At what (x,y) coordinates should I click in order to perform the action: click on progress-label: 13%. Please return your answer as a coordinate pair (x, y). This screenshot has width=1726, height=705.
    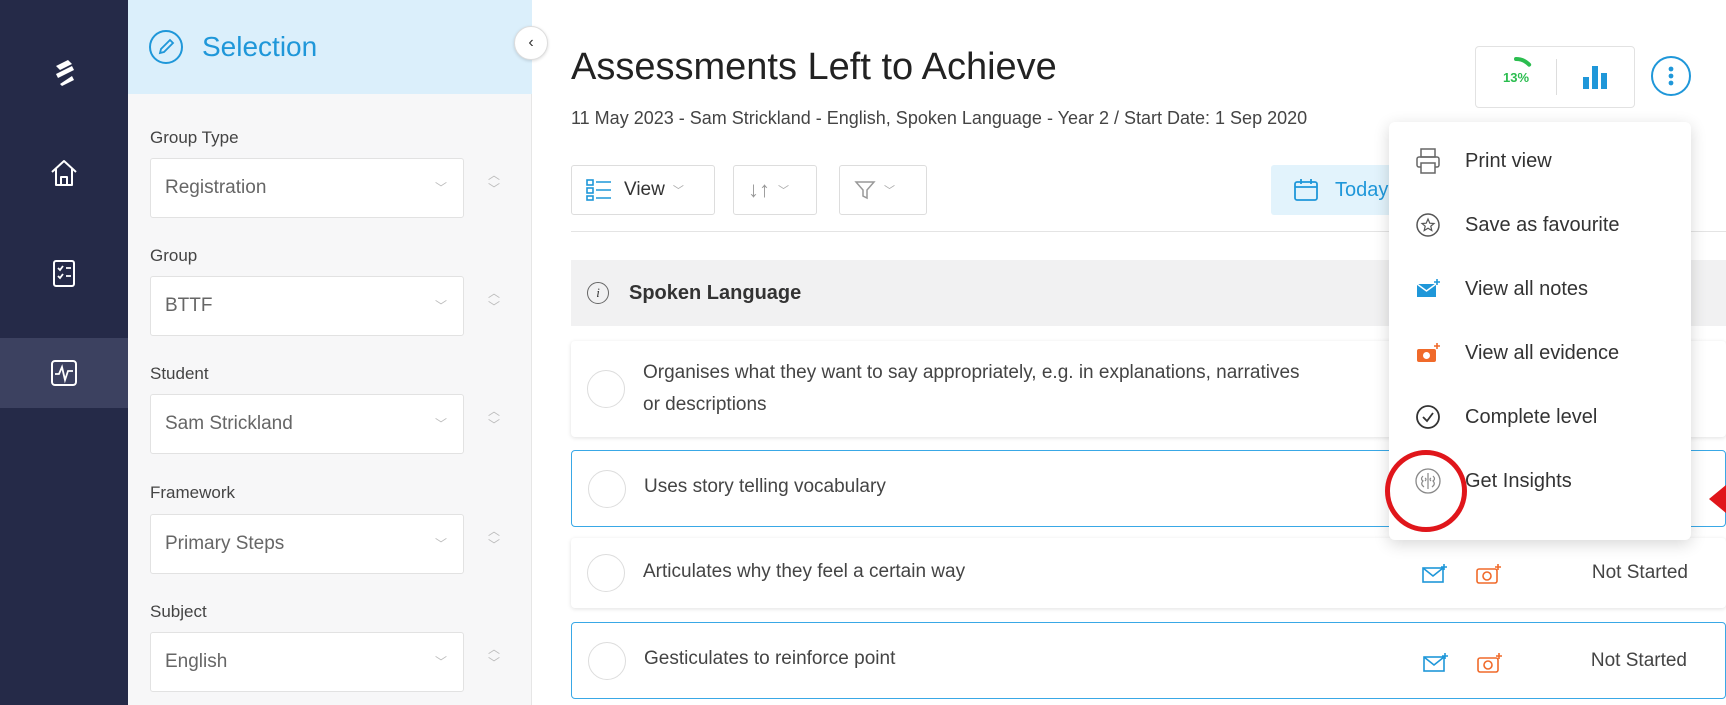
    Looking at the image, I should click on (1516, 77).